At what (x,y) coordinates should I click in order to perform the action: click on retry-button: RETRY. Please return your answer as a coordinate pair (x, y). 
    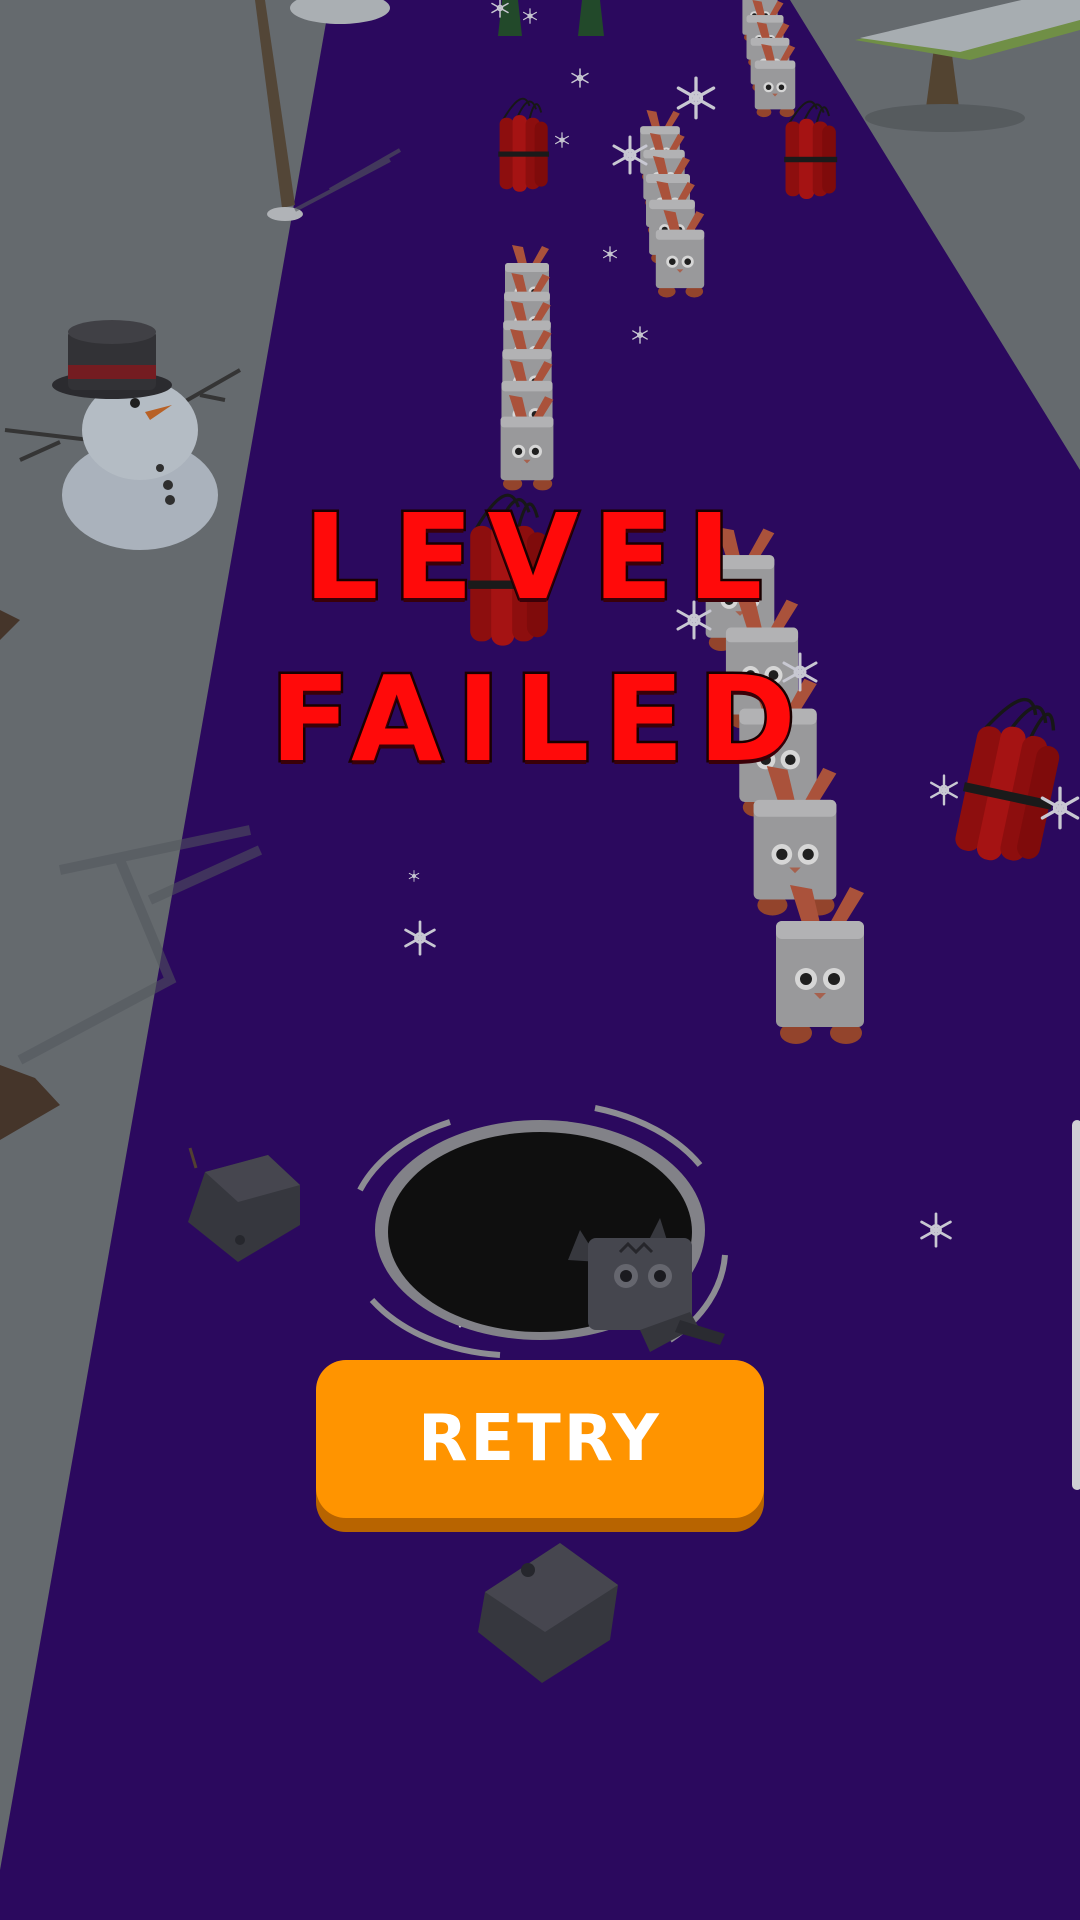
    Looking at the image, I should click on (540, 1446).